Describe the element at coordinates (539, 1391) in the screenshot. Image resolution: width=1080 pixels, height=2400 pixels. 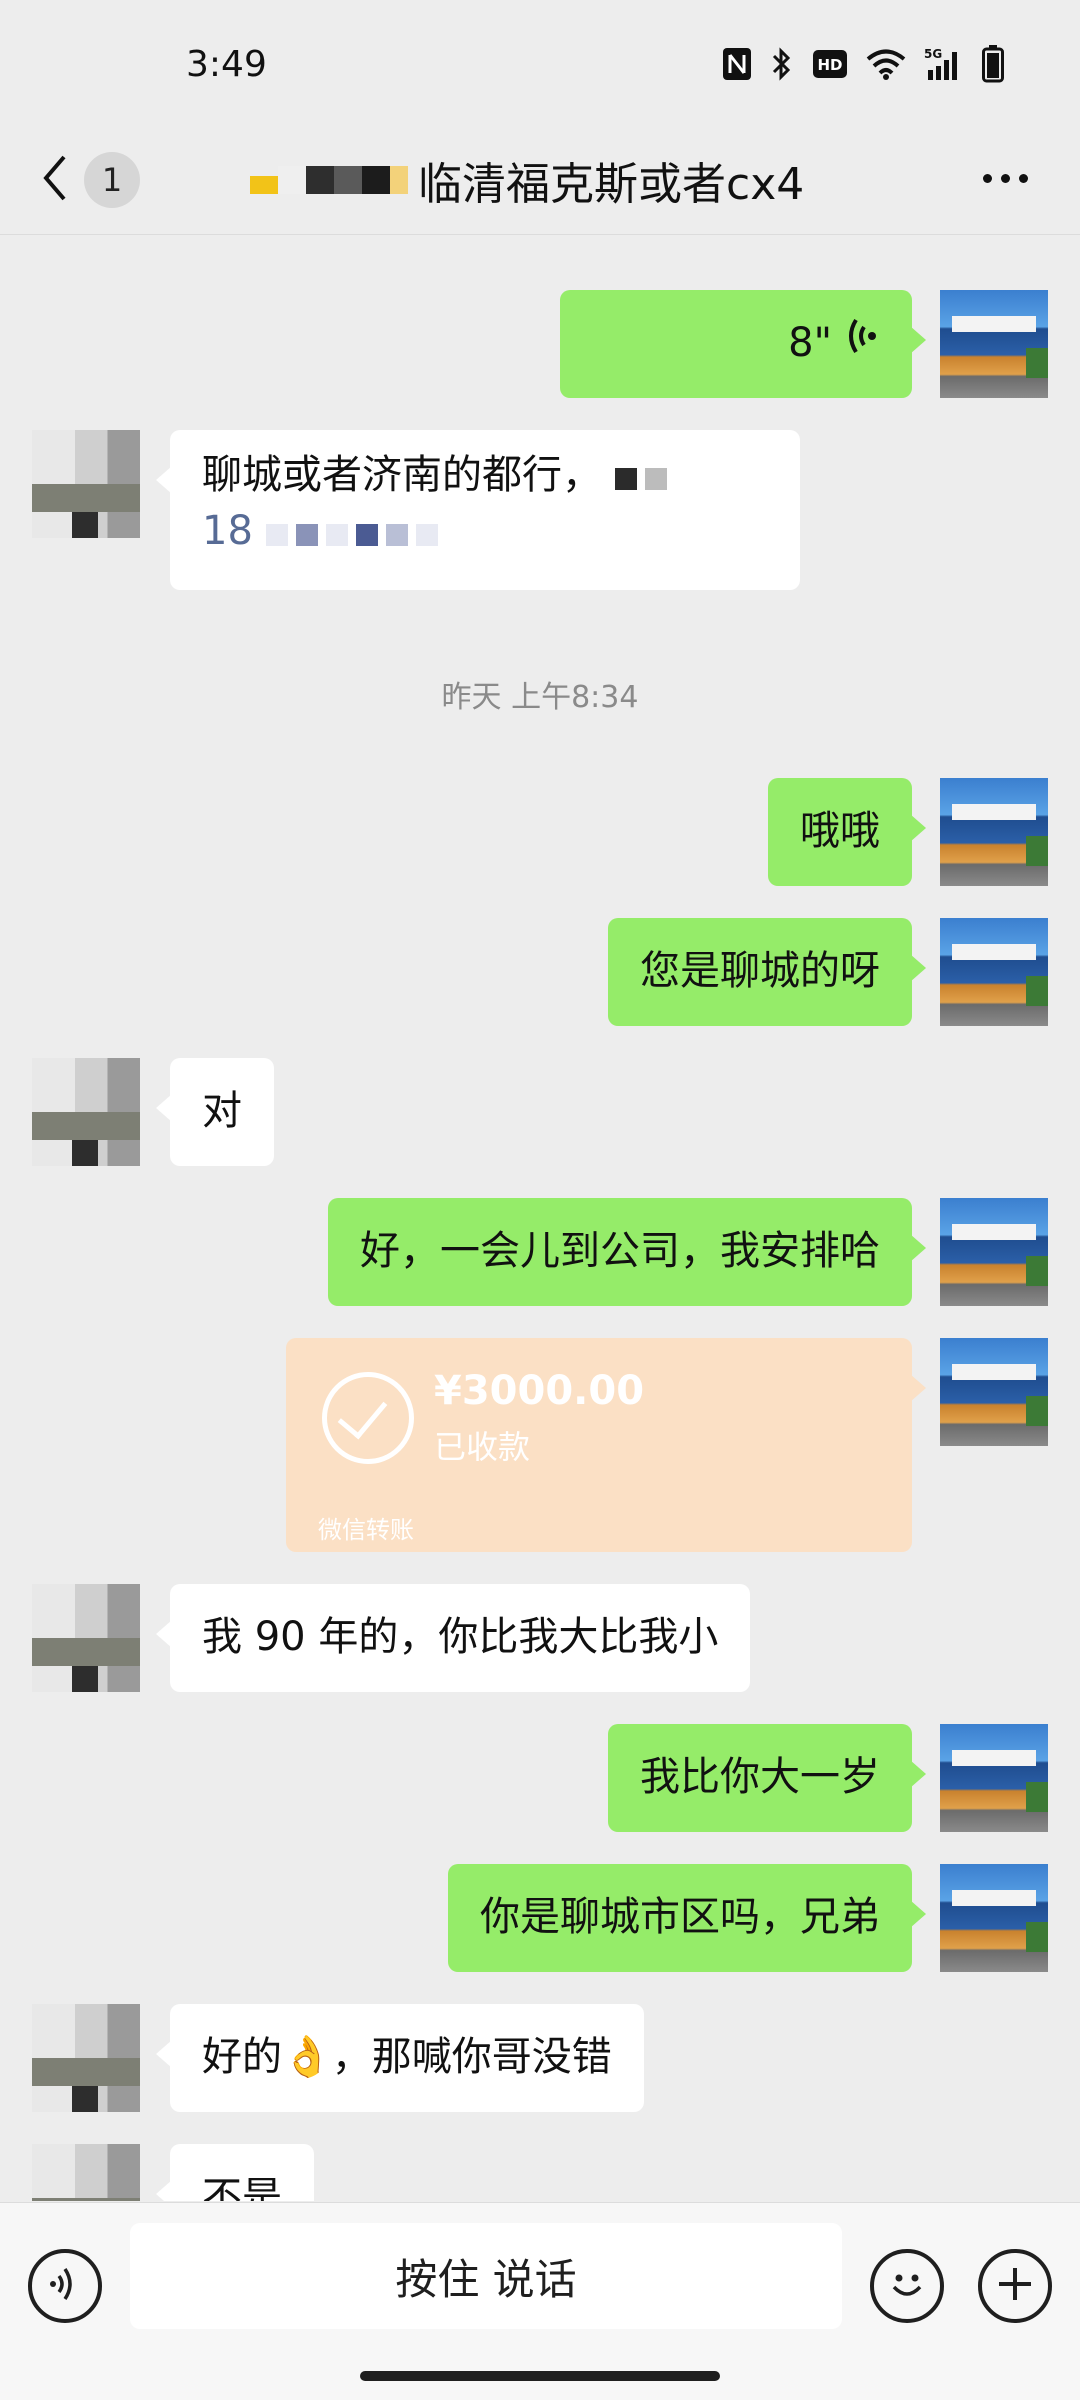
I see `transfer-amount: ¥3000.00` at that location.